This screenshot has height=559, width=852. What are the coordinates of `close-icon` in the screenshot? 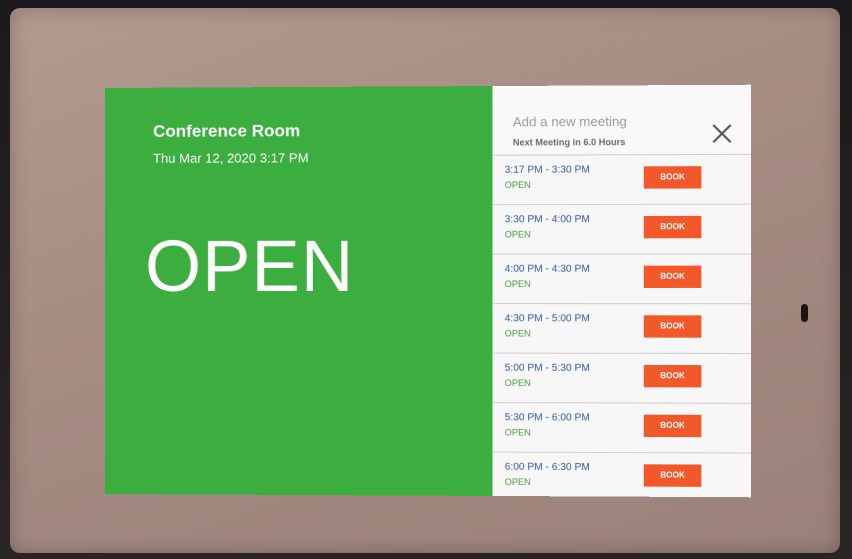 It's located at (722, 133).